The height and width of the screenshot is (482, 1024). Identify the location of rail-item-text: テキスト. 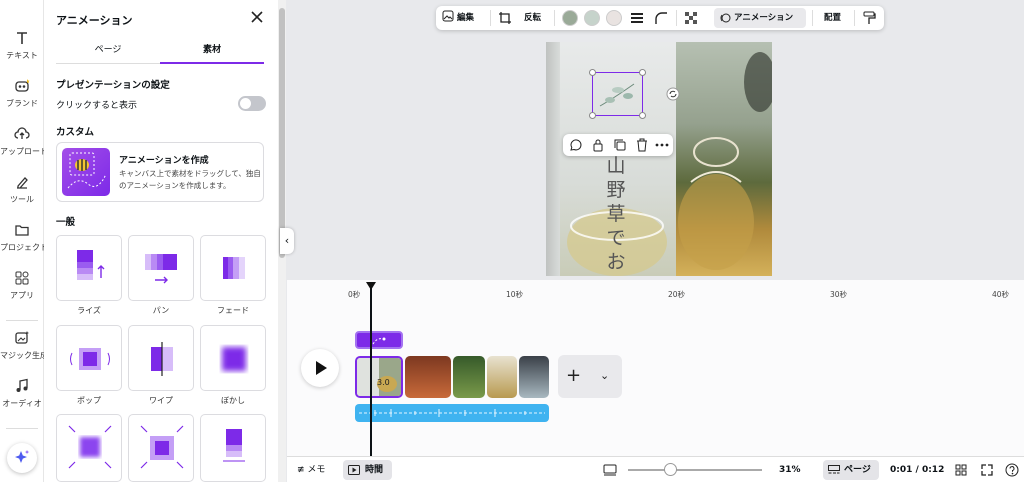
(22, 45).